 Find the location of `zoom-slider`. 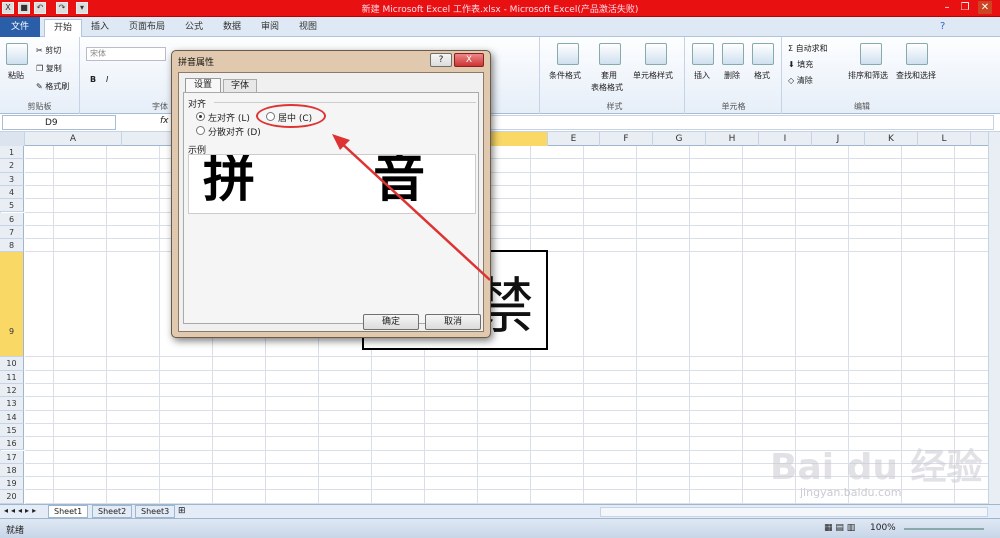

zoom-slider is located at coordinates (944, 529).